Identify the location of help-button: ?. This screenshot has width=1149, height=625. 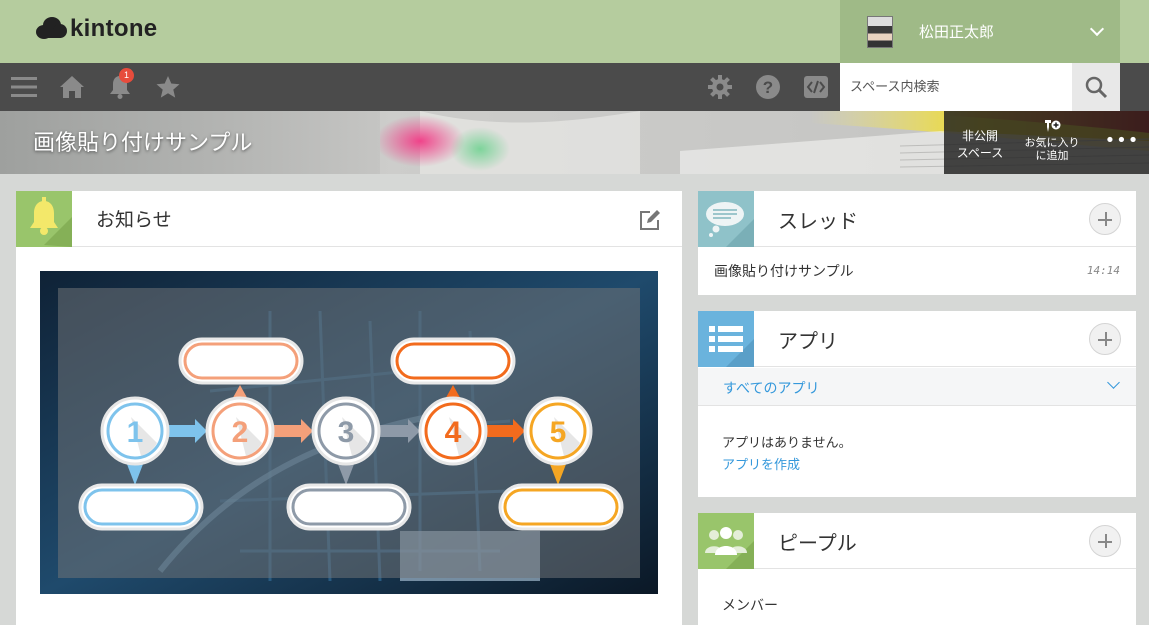
(768, 87).